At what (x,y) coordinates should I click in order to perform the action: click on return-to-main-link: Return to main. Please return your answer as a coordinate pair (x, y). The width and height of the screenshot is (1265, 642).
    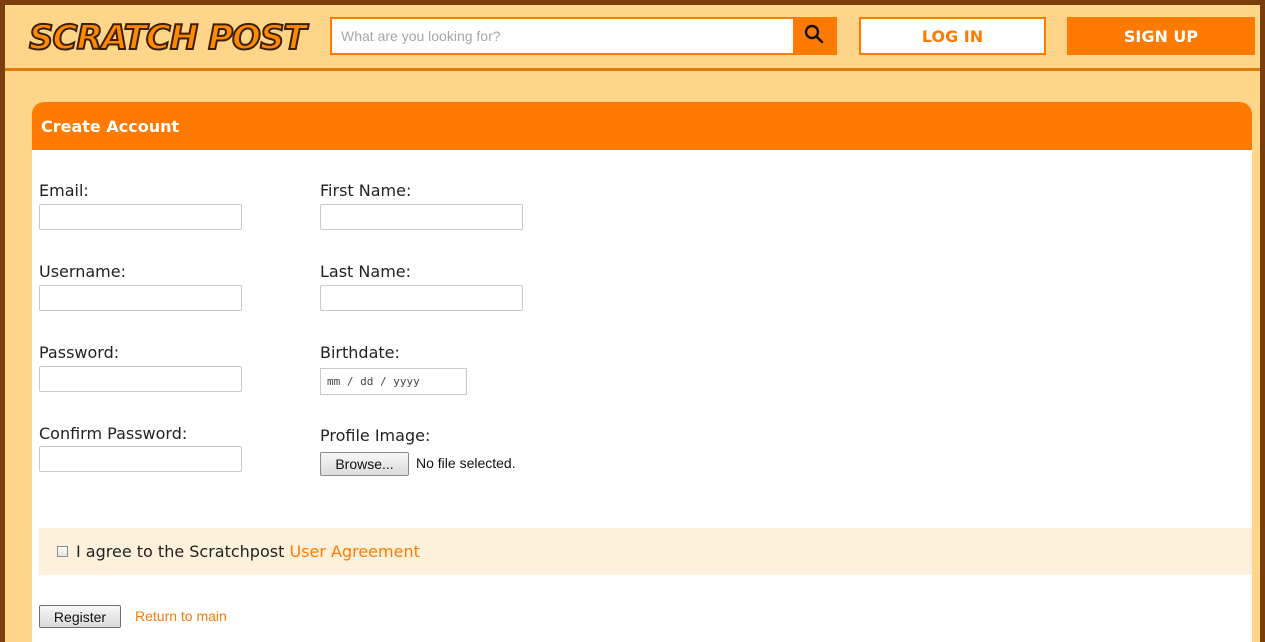
    Looking at the image, I should click on (181, 616).